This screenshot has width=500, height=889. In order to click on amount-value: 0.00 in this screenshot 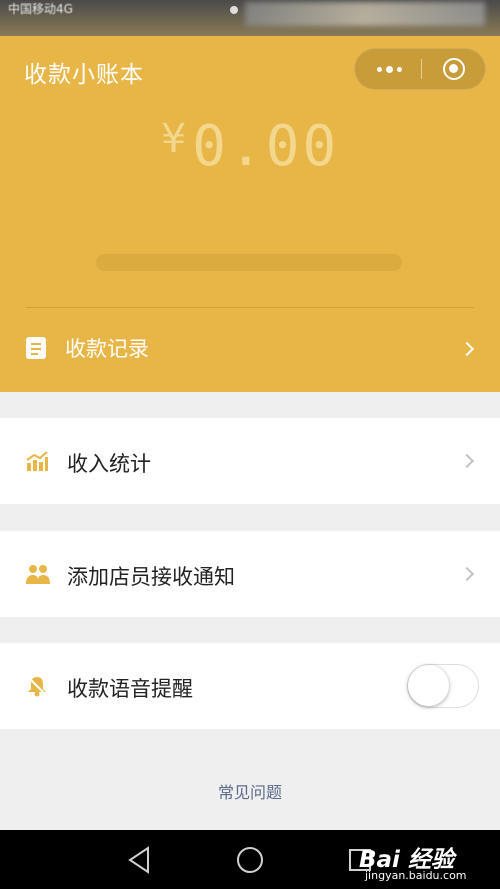, I will do `click(266, 146)`.